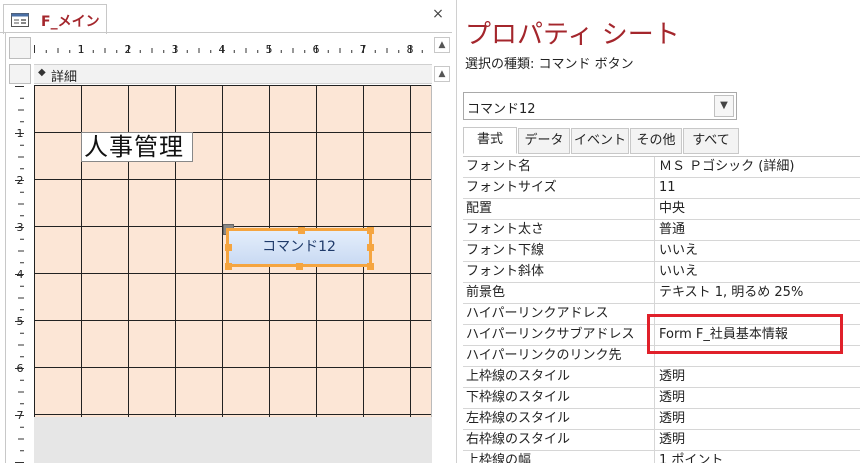 Image resolution: width=860 pixels, height=463 pixels. I want to click on property-value: テキスト 1, 明るめ 25%, so click(758, 293).